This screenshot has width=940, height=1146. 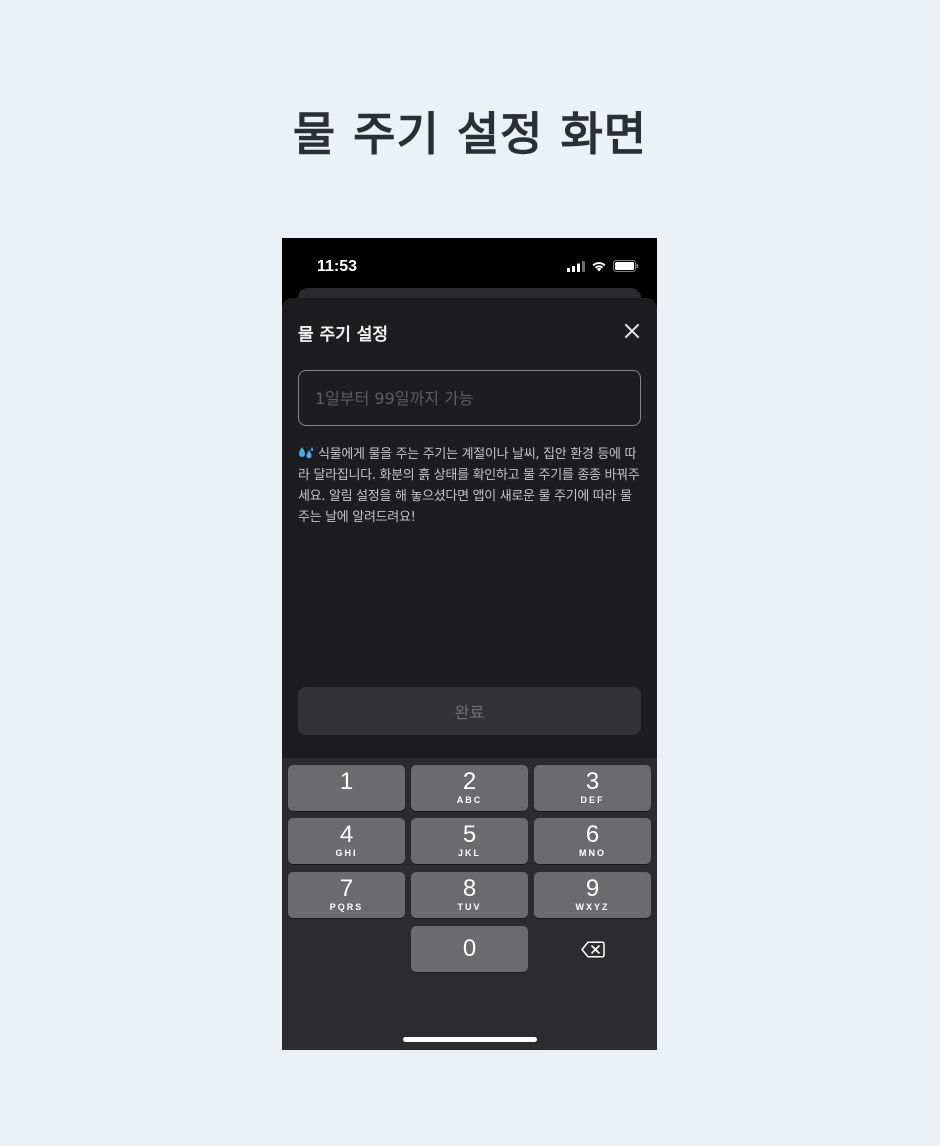 I want to click on key-number: 0, so click(x=469, y=948).